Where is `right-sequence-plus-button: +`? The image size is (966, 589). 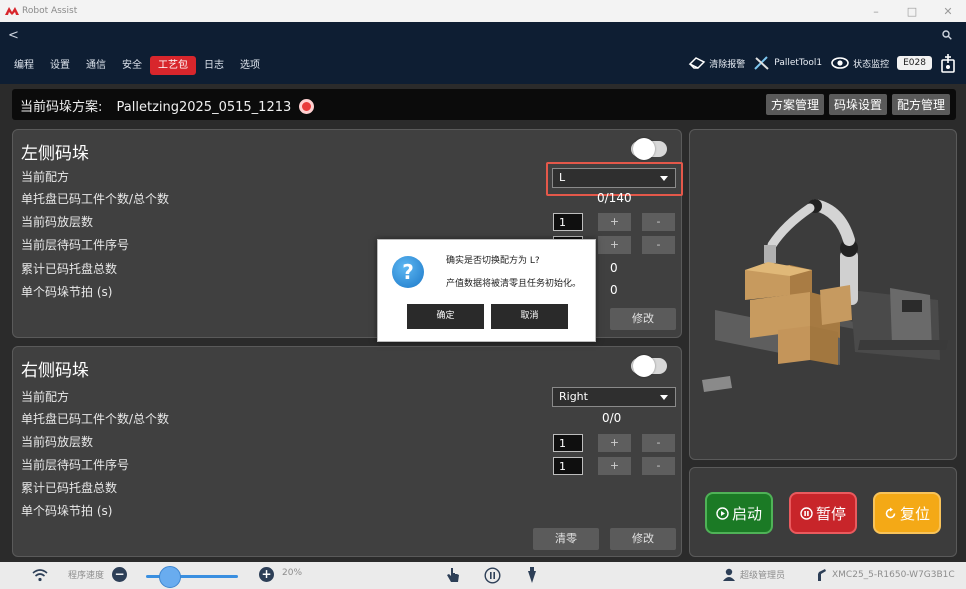
right-sequence-plus-button: + is located at coordinates (614, 466).